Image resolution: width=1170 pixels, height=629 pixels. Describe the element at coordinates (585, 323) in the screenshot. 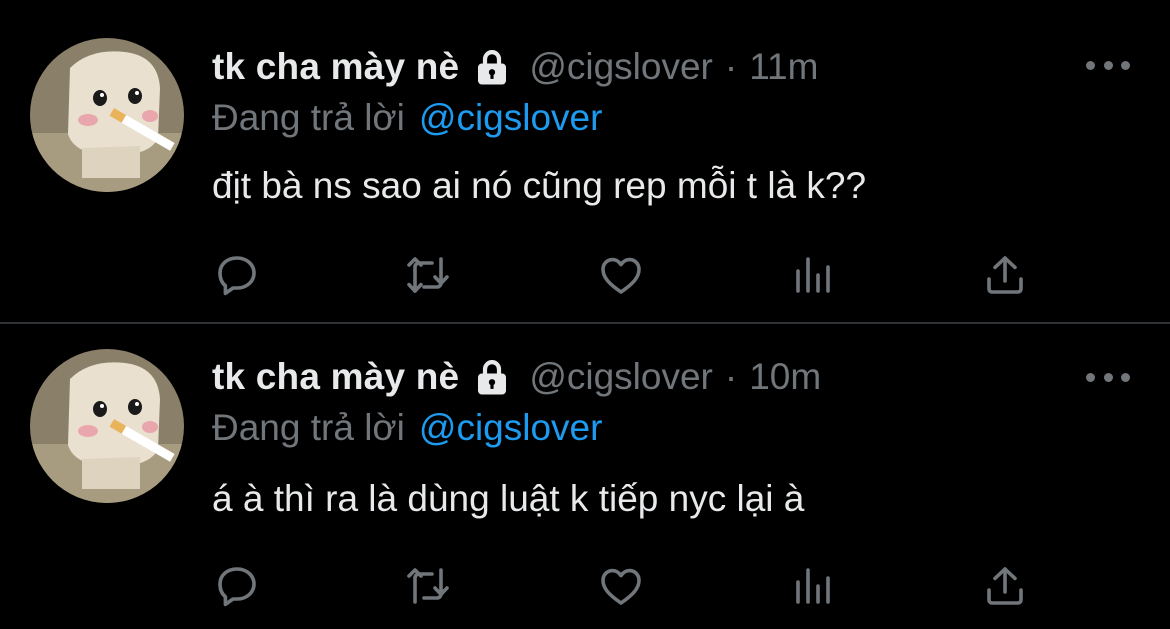

I see `tweet-divider` at that location.